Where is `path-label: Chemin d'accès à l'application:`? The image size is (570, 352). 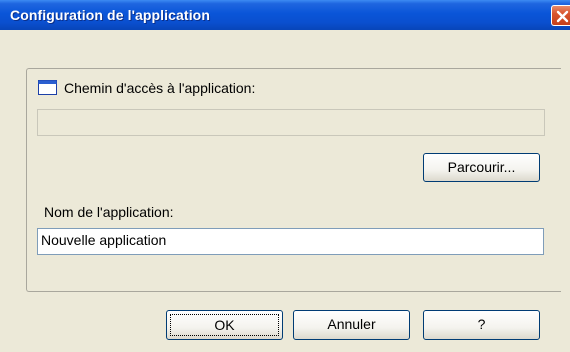 path-label: Chemin d'accès à l'application: is located at coordinates (160, 88).